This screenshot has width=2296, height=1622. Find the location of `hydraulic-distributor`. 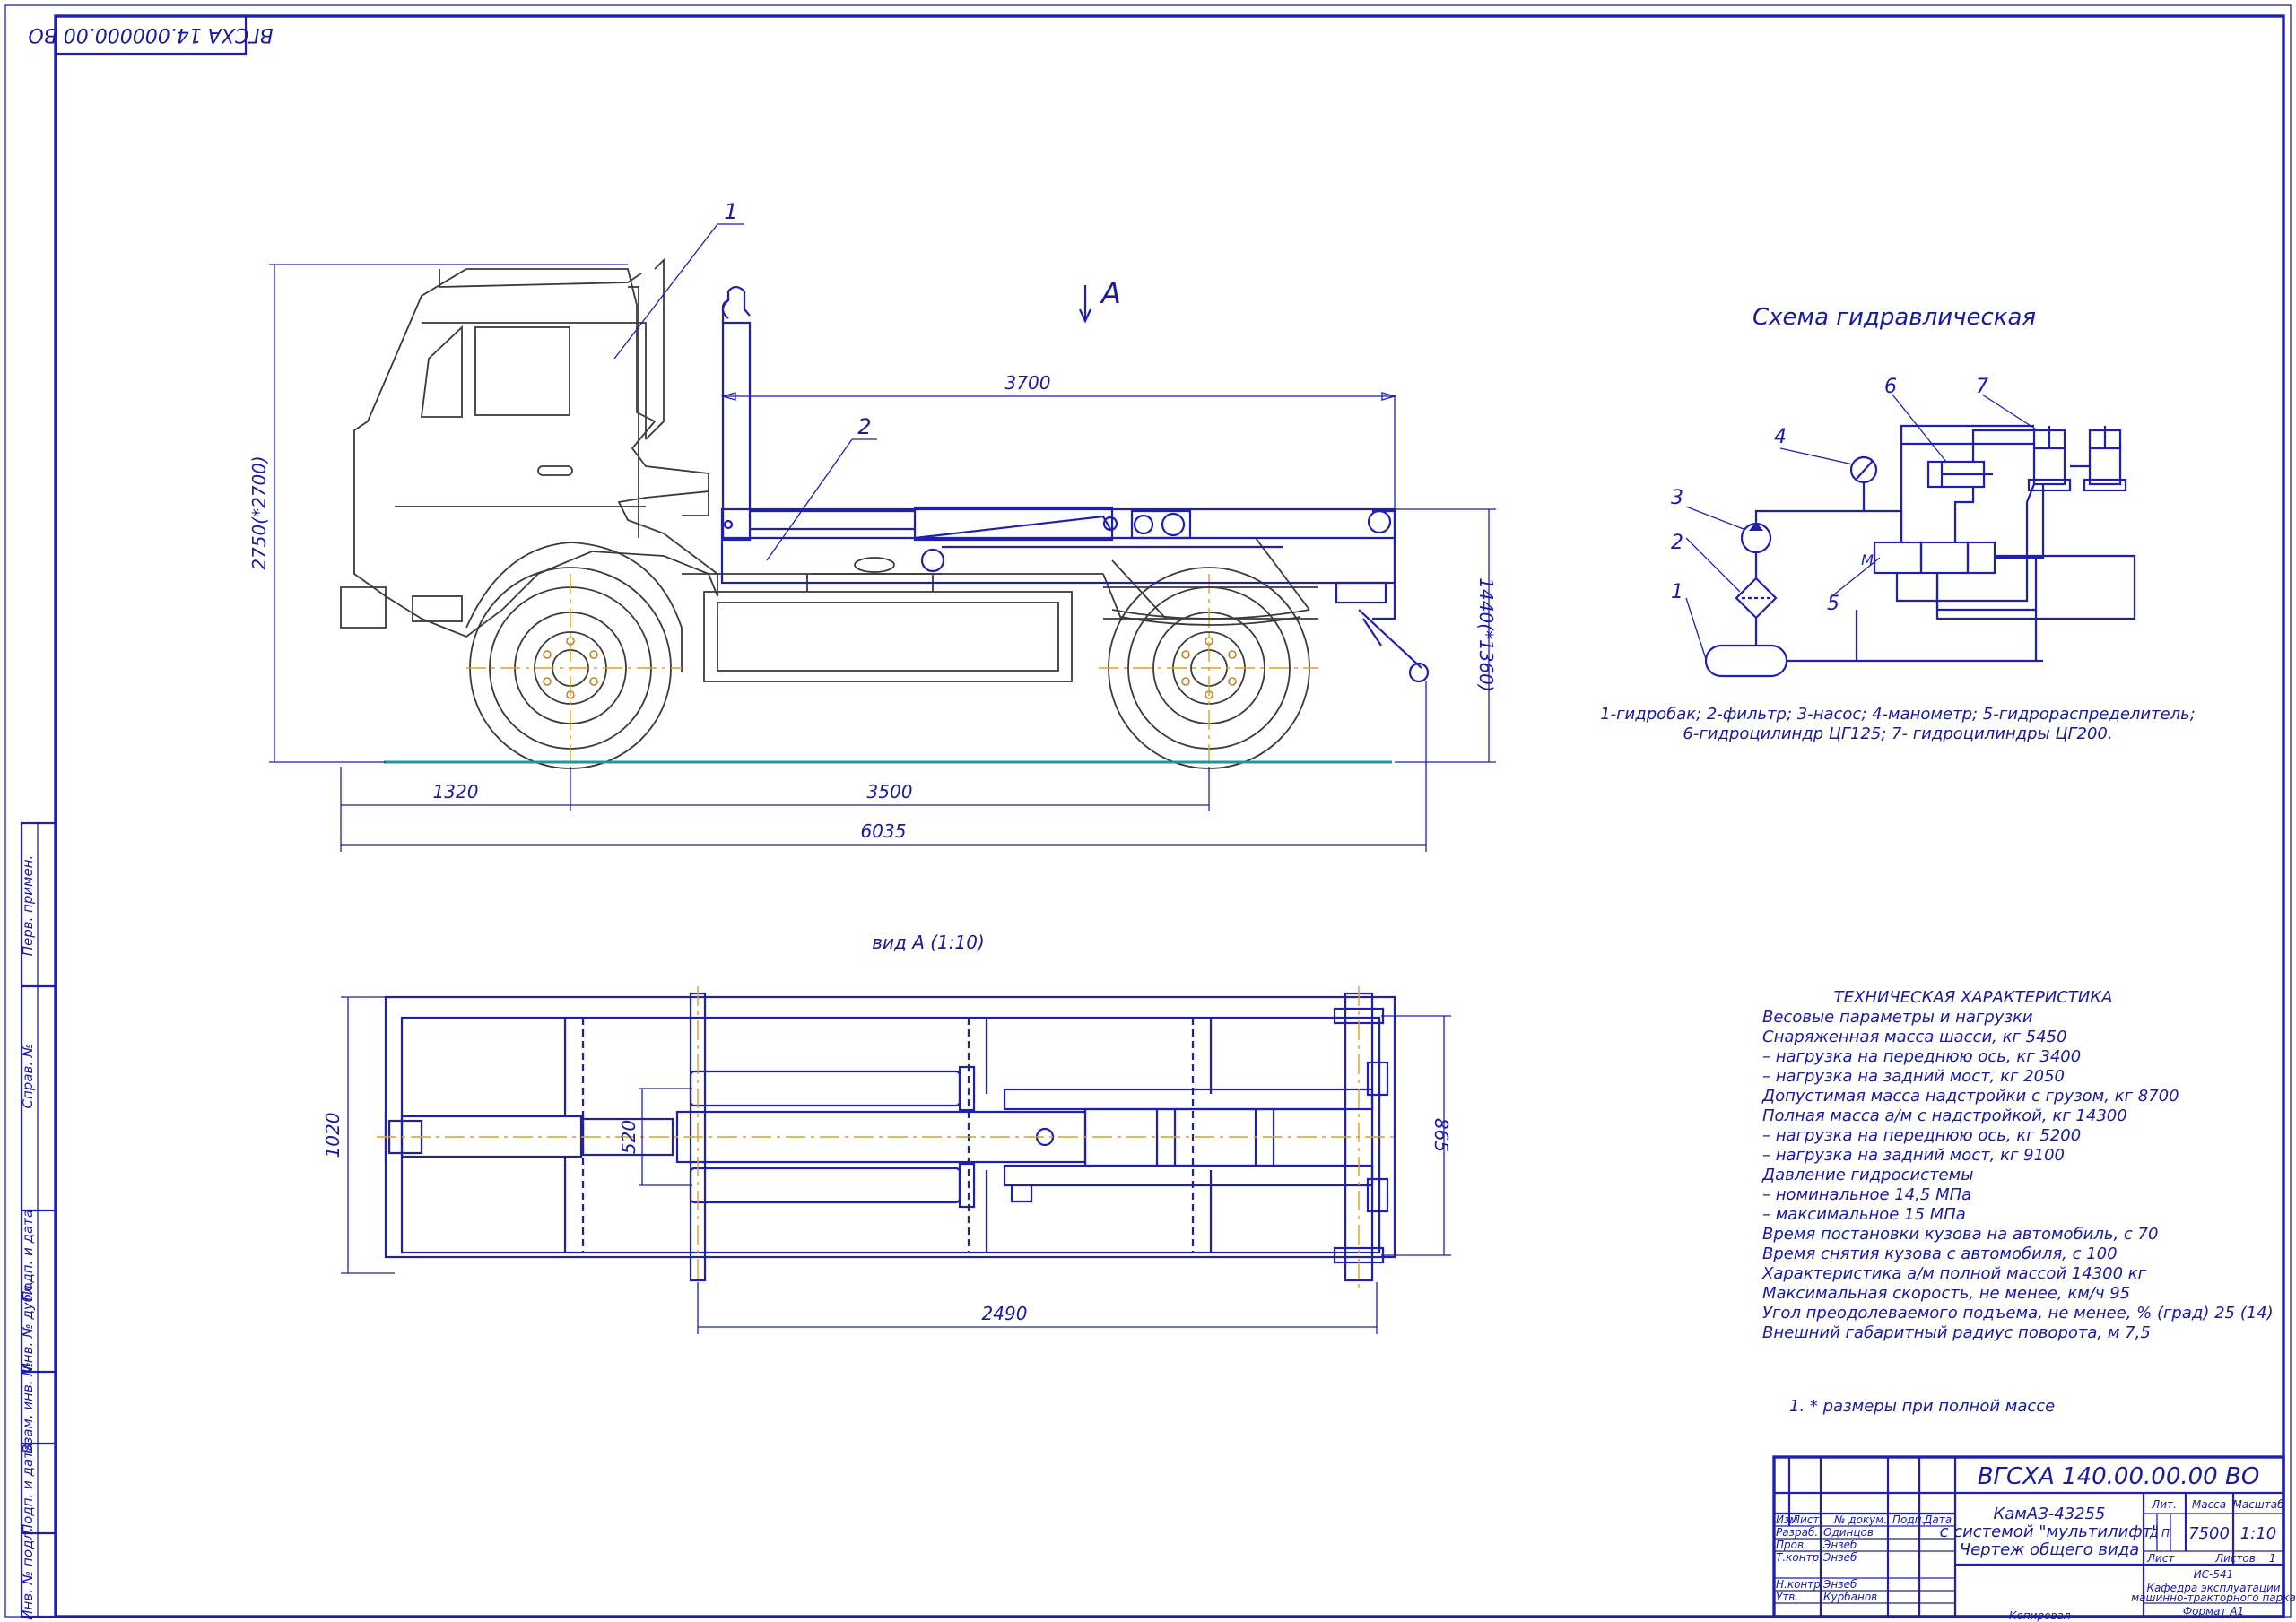

hydraulic-distributor is located at coordinates (1898, 558).